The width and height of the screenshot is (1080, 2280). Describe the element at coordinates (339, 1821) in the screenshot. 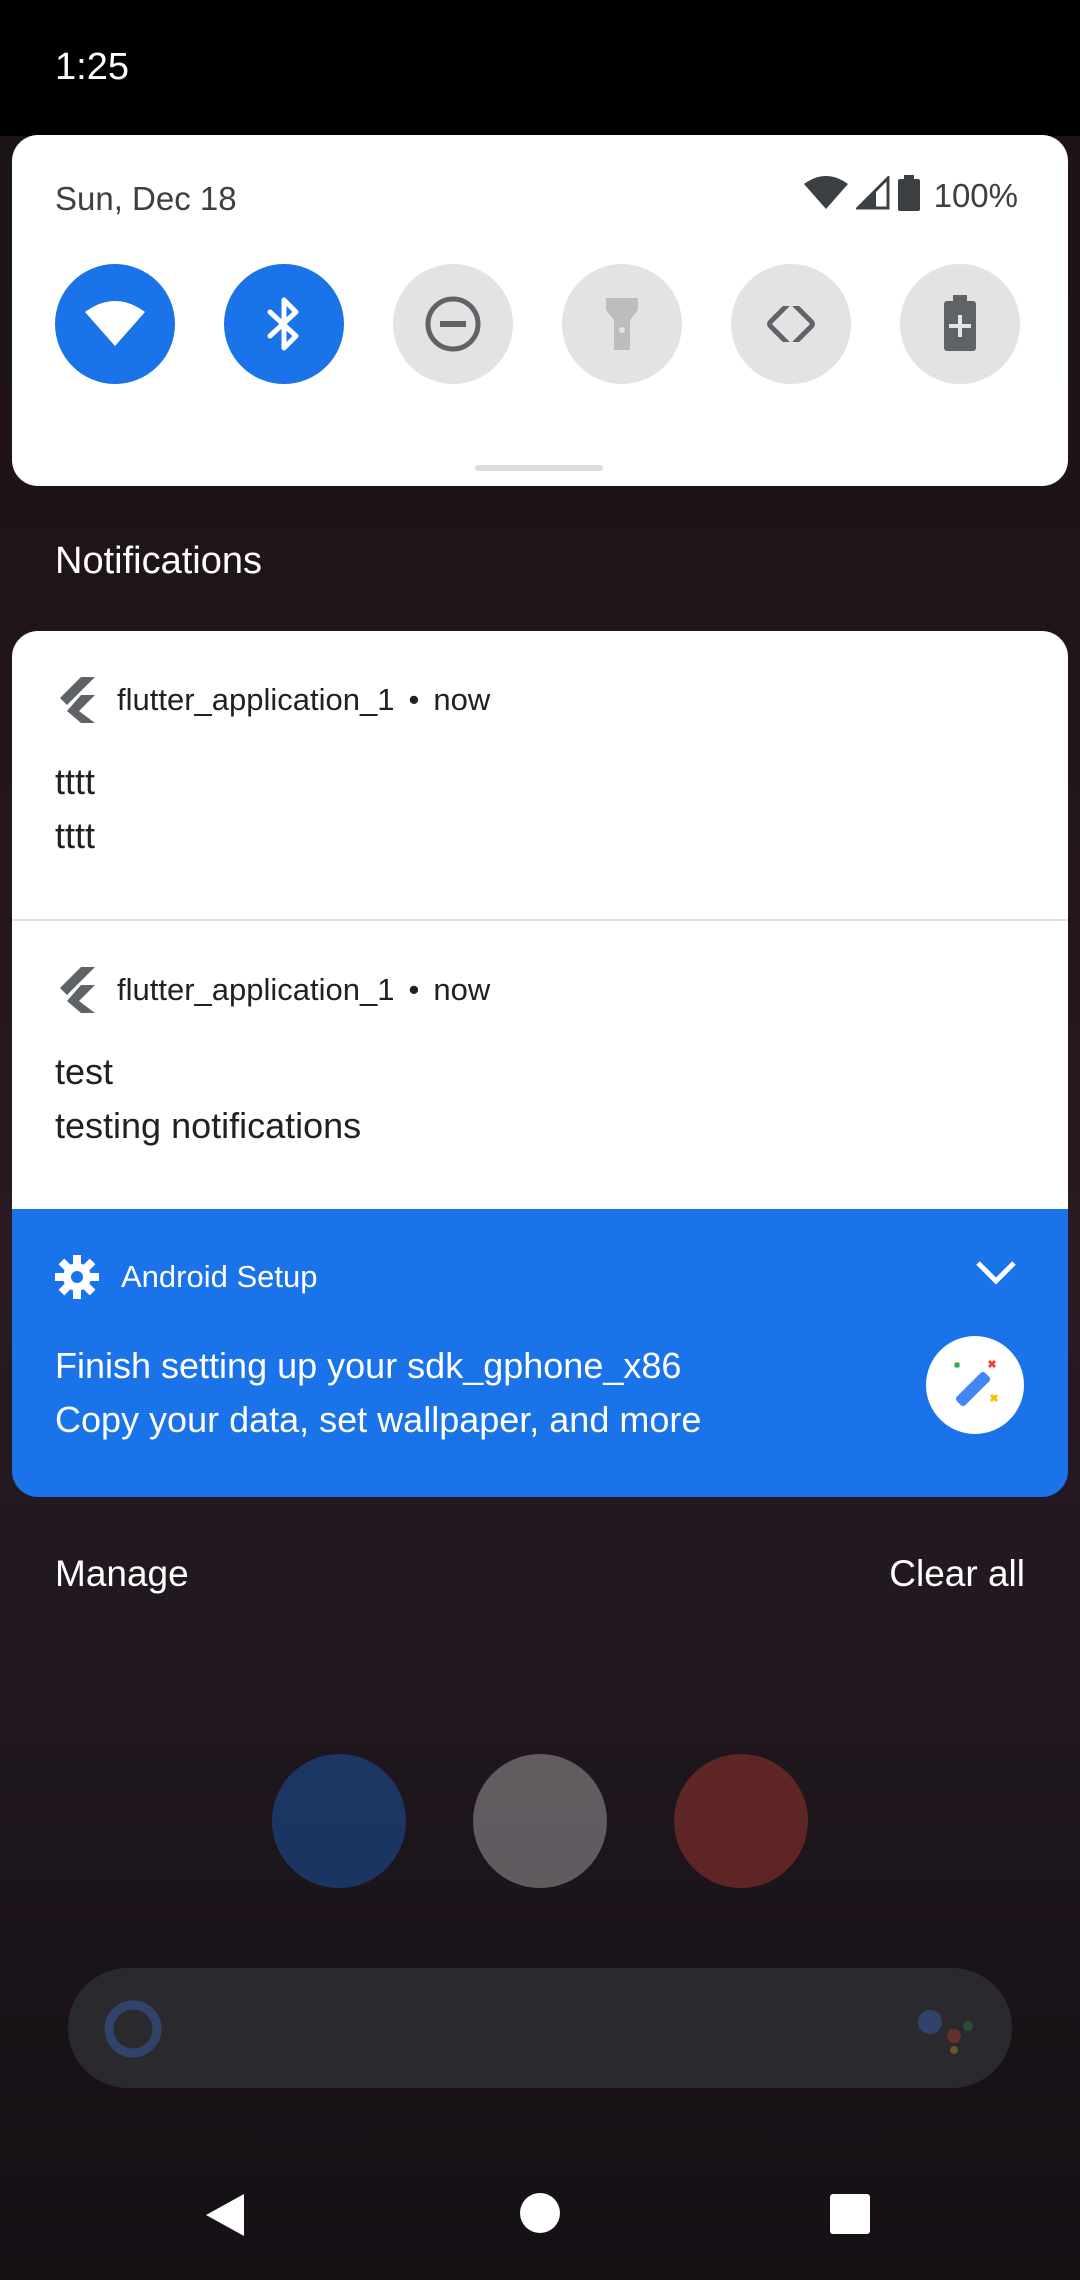

I see `messages-app-icon` at that location.